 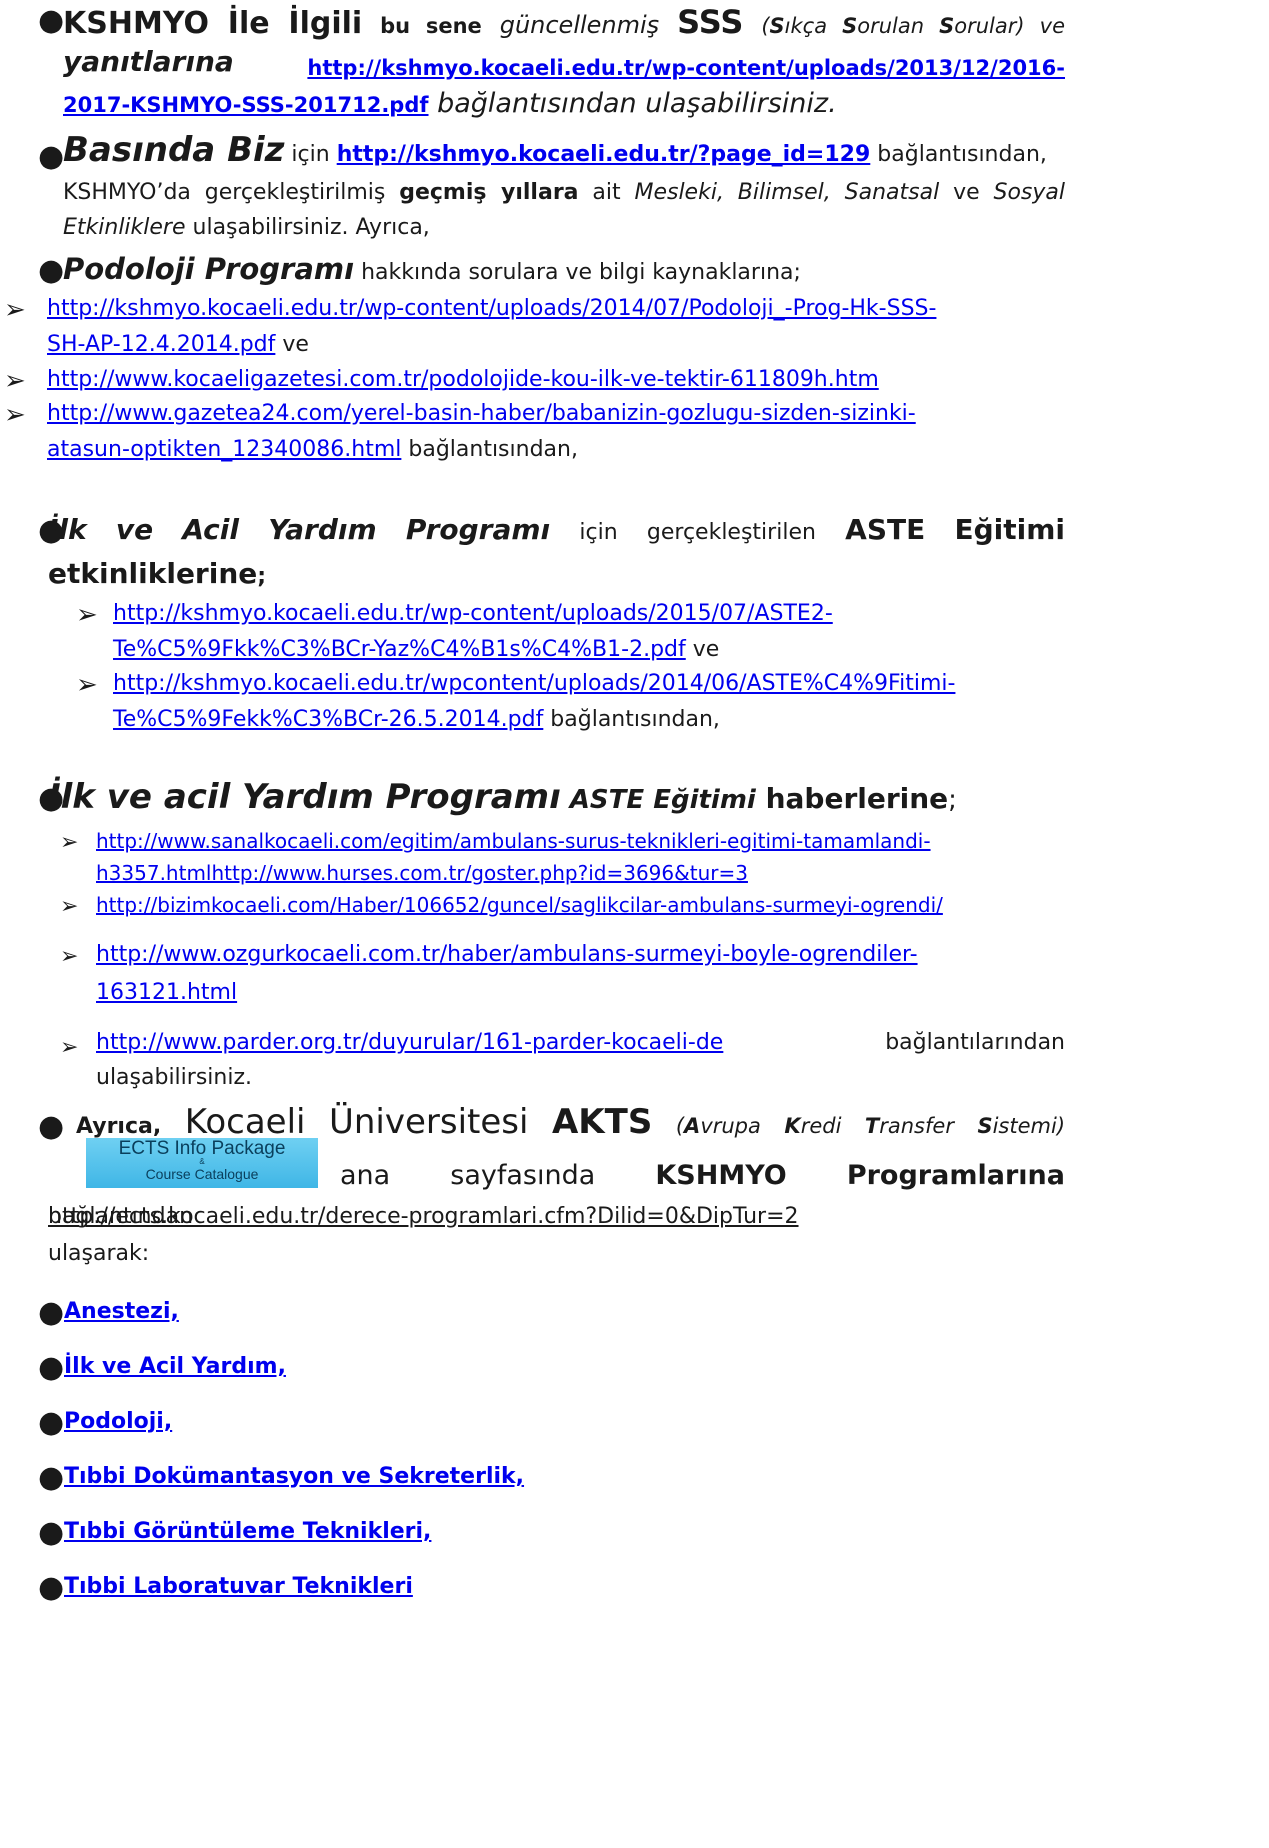 I want to click on yanitlarina: yanıtlarına, so click(x=148, y=61).